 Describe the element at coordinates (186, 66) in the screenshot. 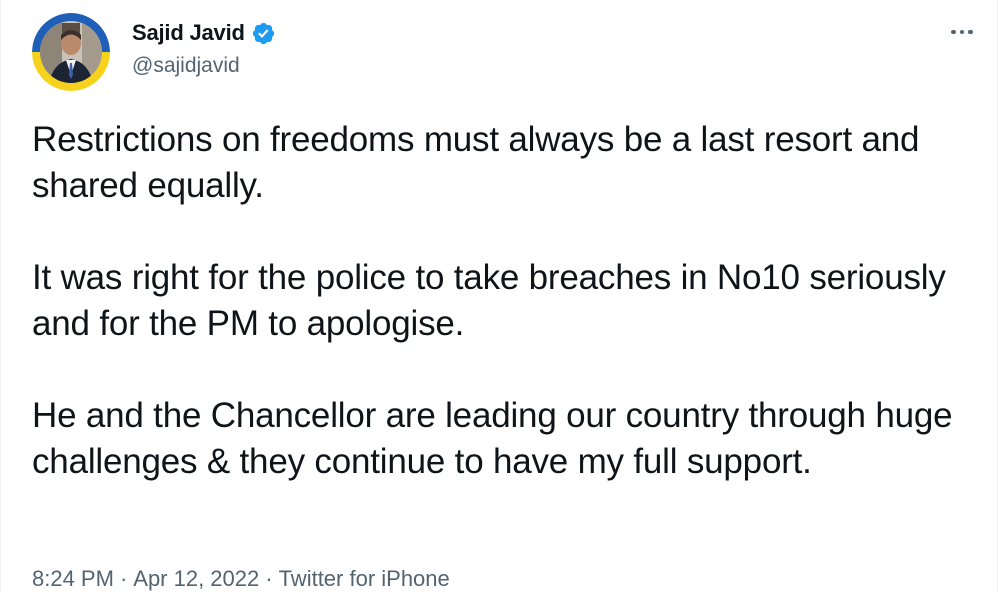

I see `author-handle: @sajidjavid` at that location.